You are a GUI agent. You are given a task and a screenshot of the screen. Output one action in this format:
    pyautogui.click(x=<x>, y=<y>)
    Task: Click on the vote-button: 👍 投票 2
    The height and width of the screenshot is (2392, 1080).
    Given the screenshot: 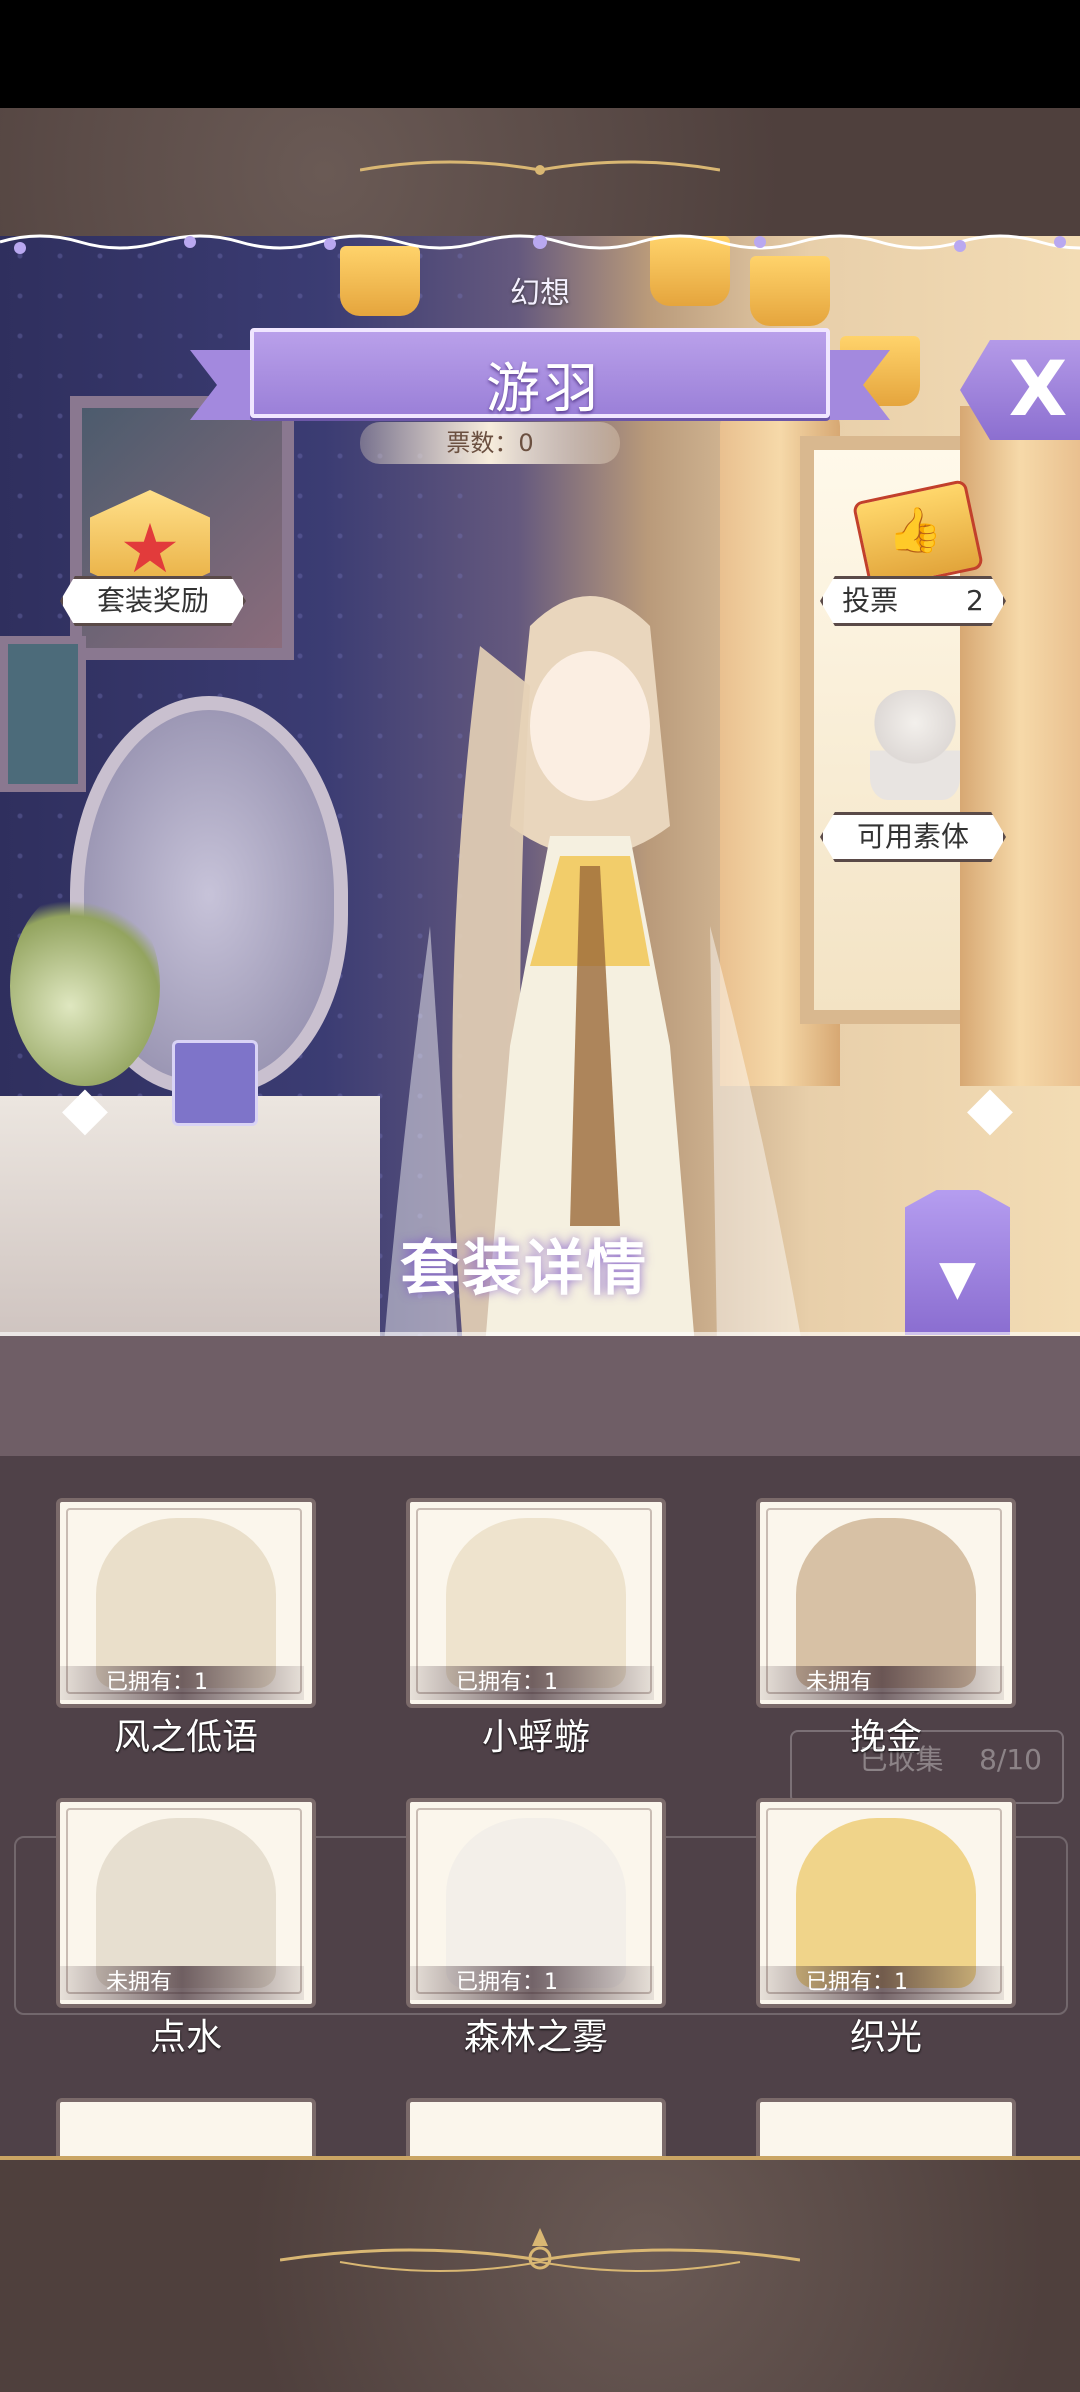 What is the action you would take?
    pyautogui.click(x=913, y=554)
    